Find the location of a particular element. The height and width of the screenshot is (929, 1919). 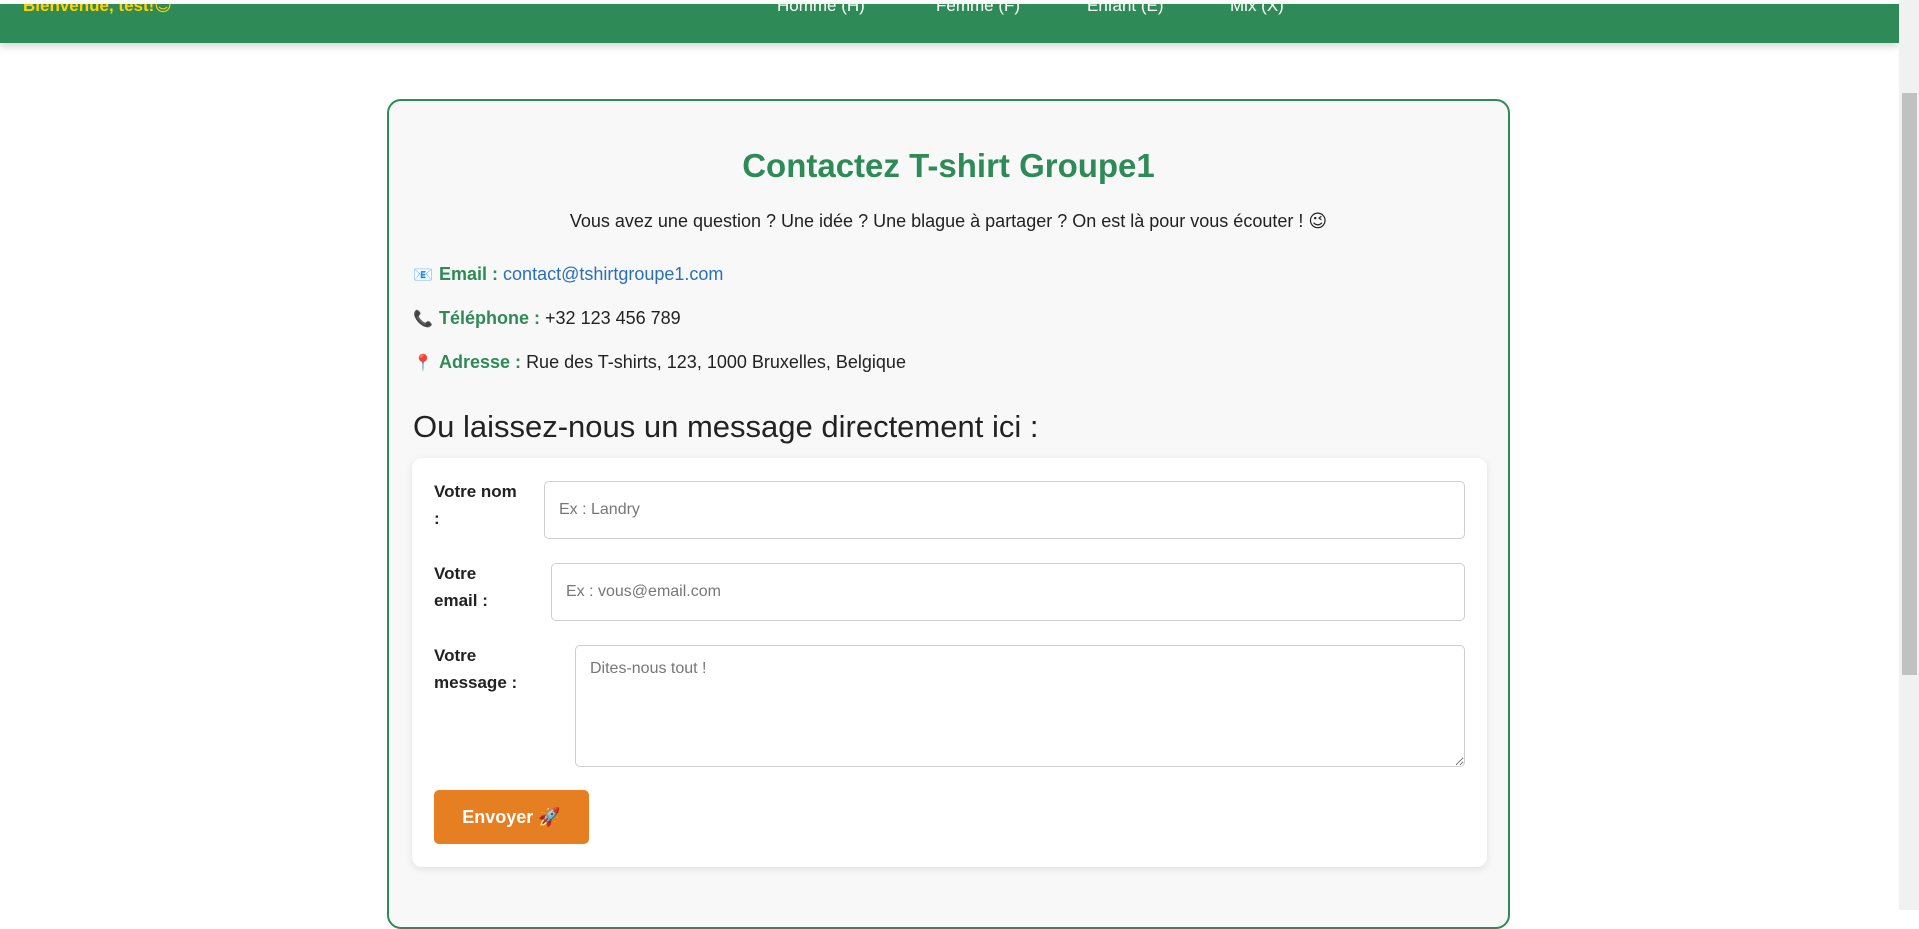

email-label: Email : is located at coordinates (469, 274).